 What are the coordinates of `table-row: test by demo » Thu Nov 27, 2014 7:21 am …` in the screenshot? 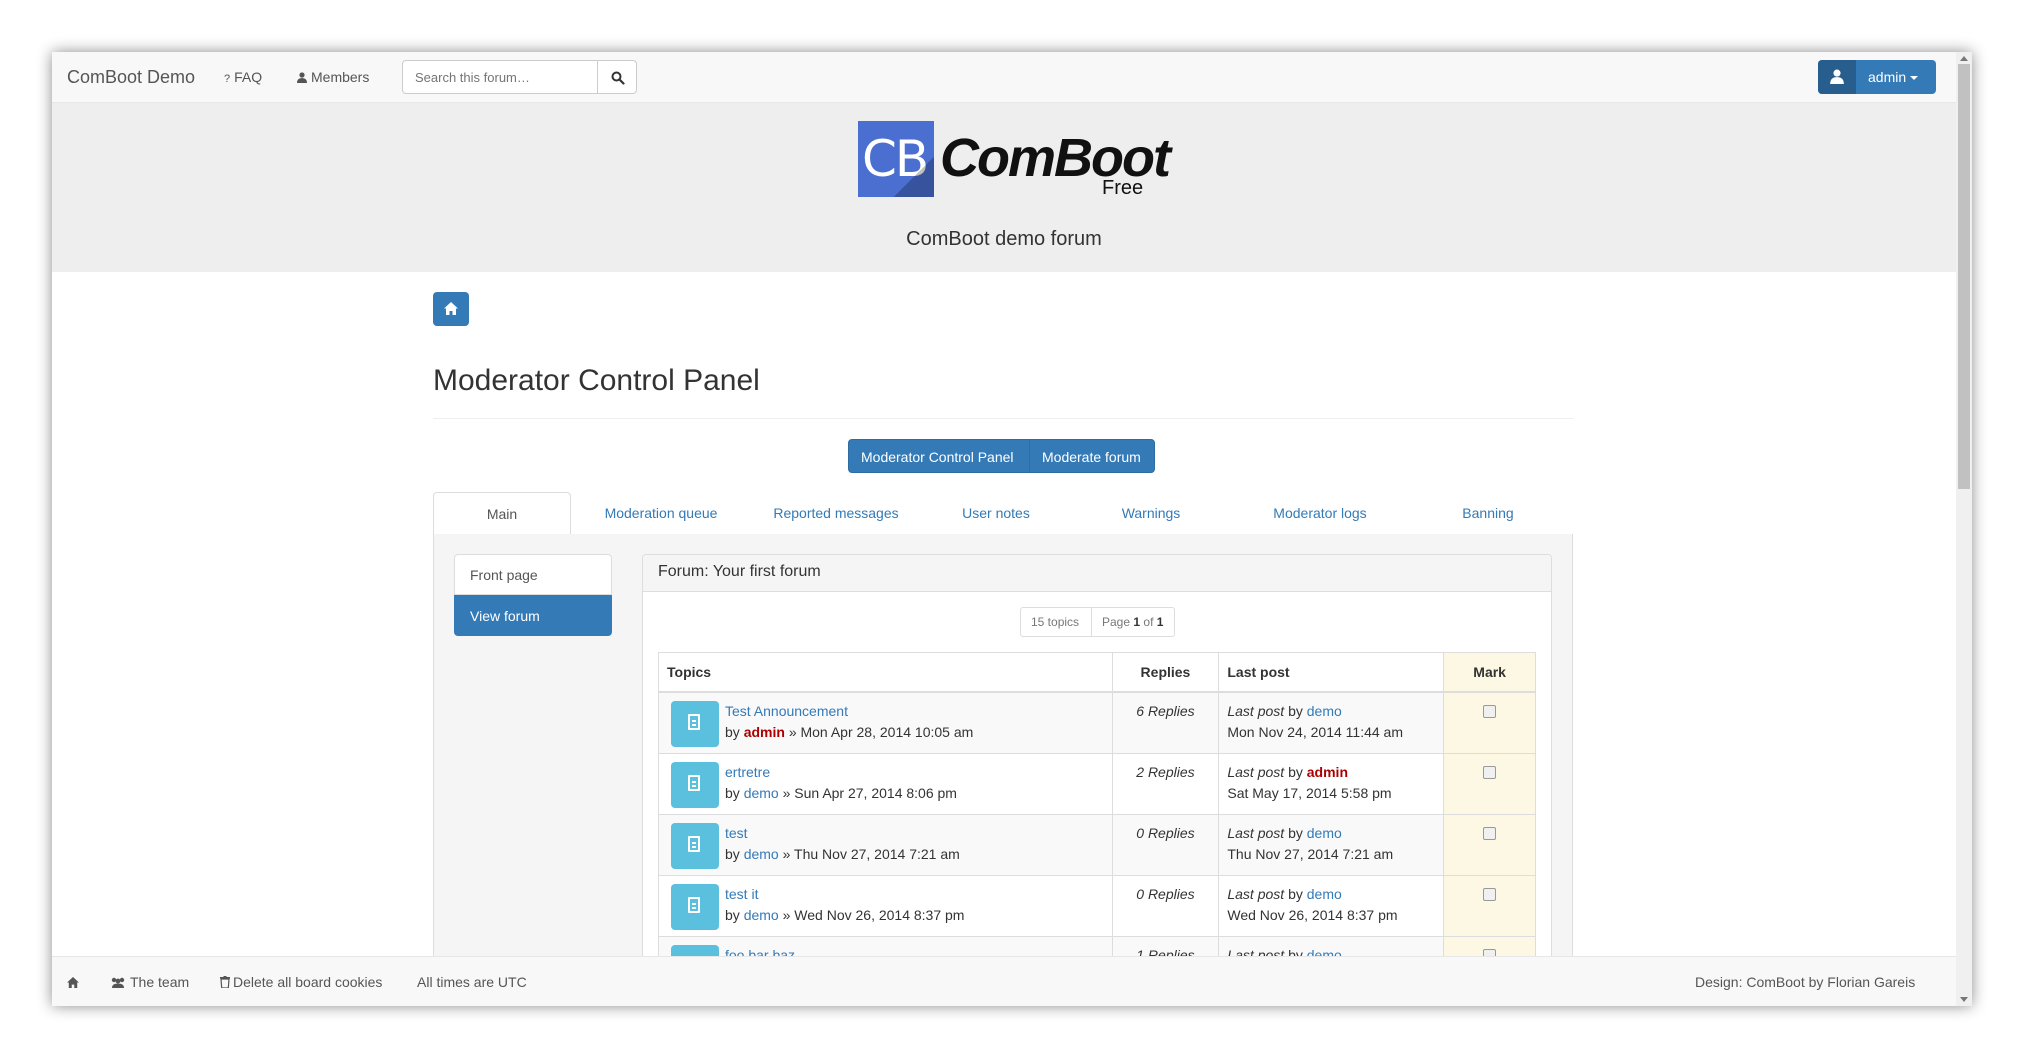 It's located at (1097, 844).